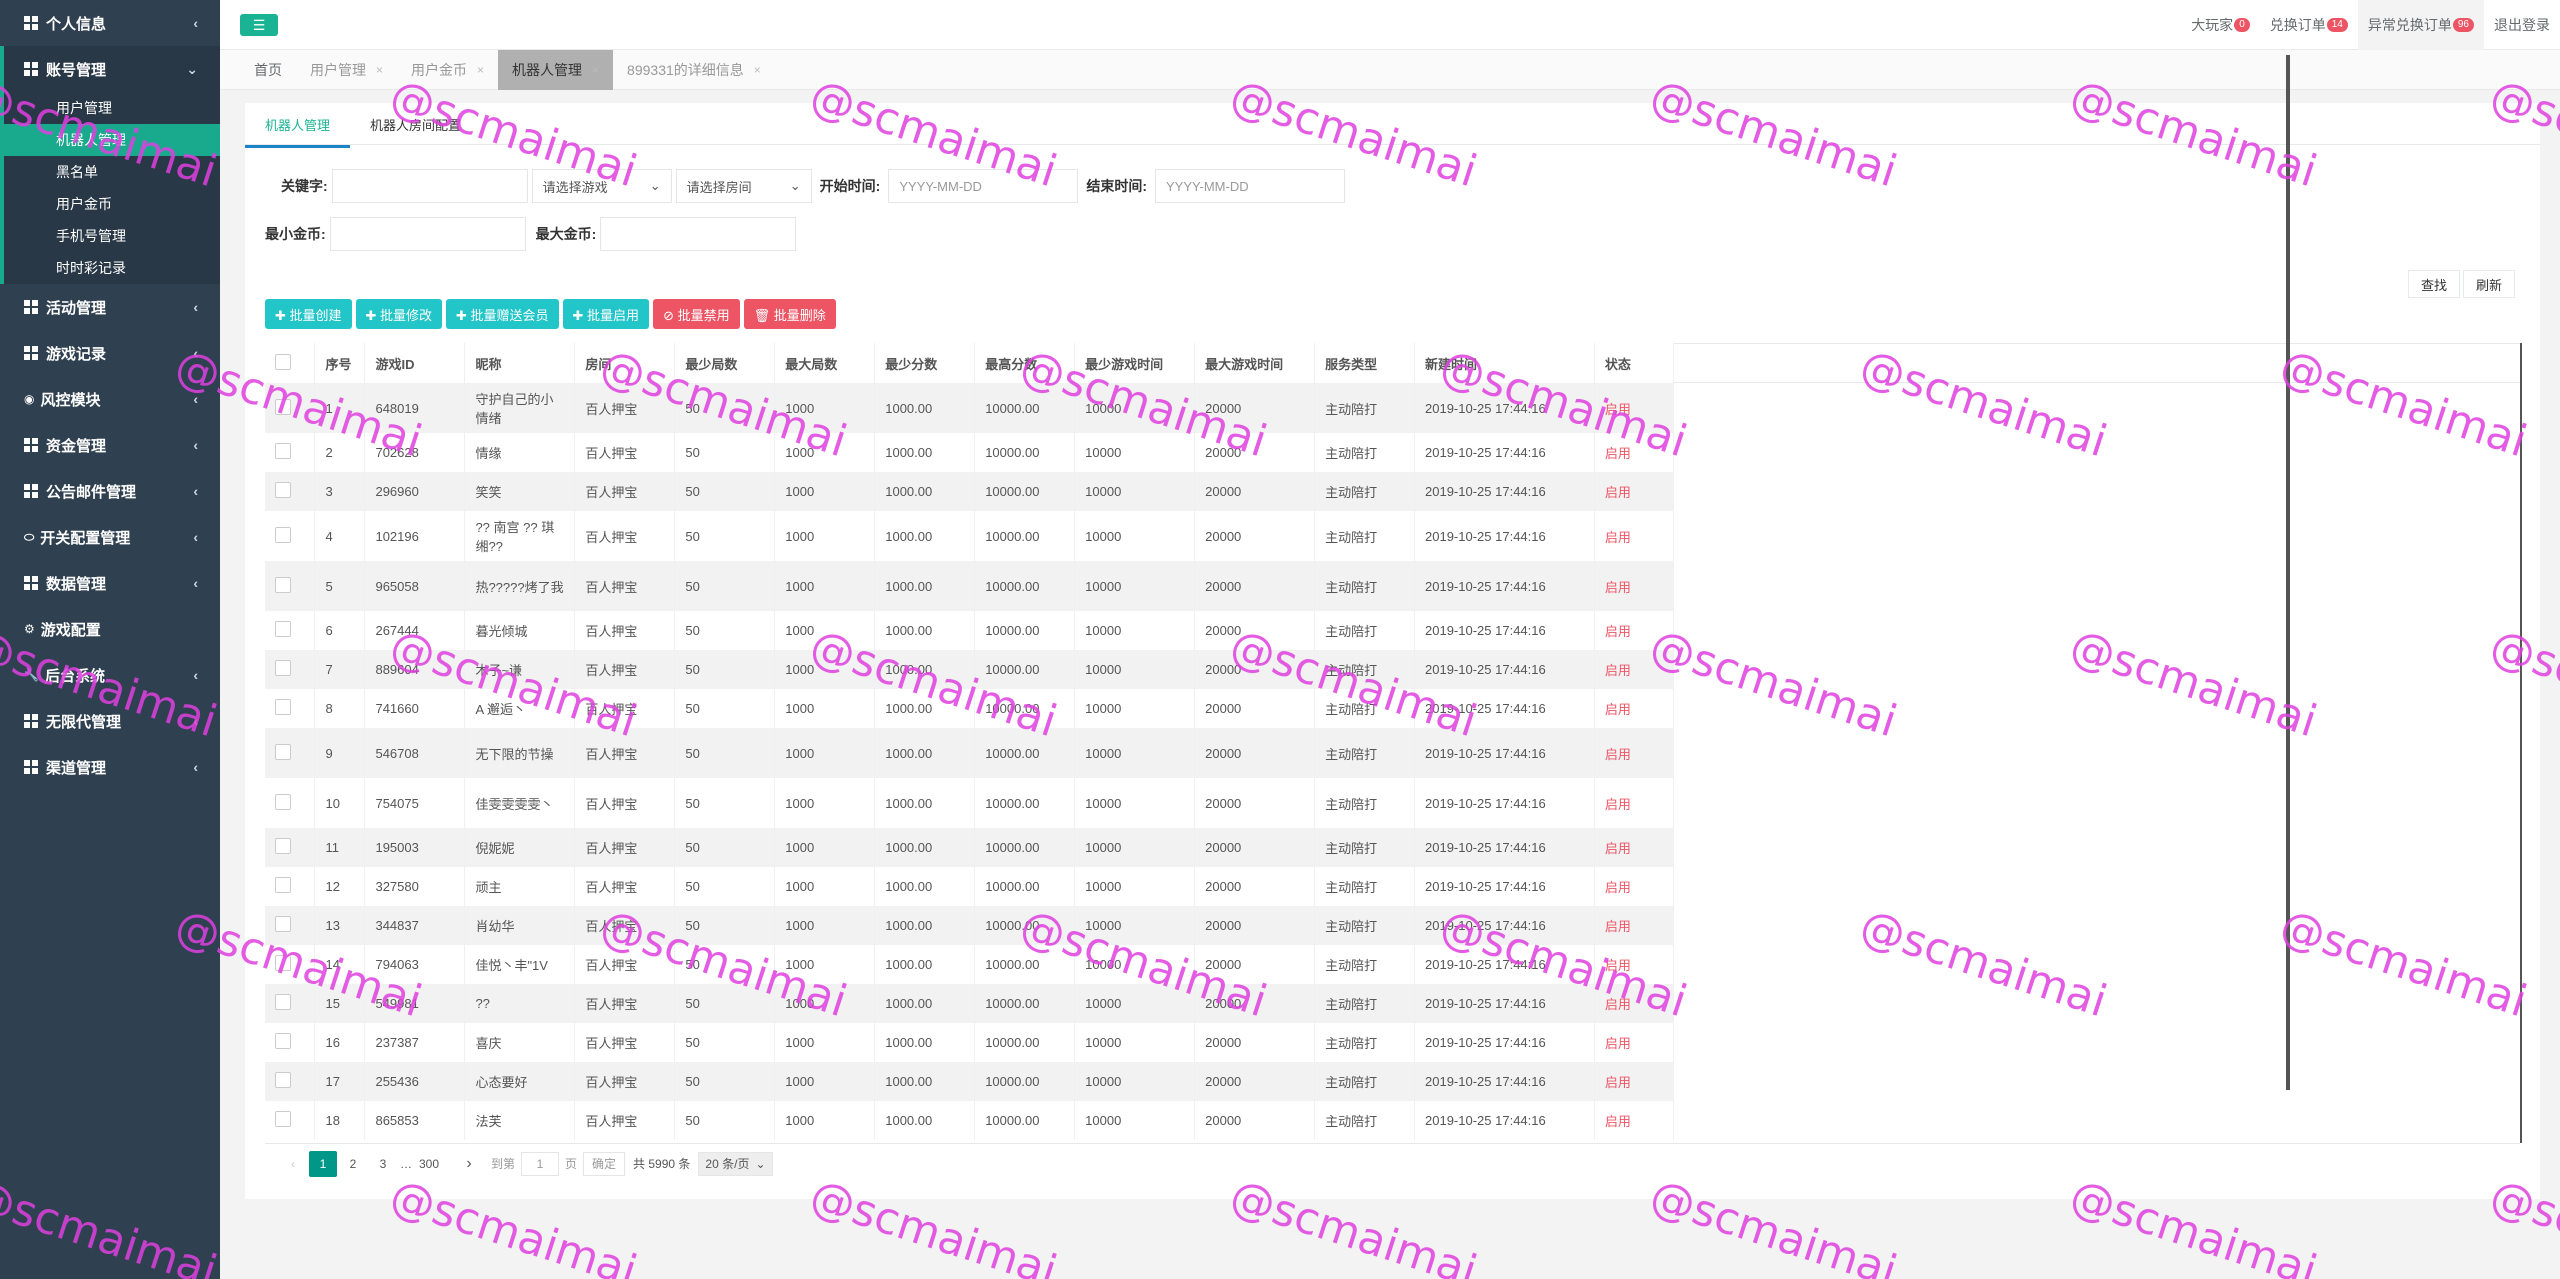 The width and height of the screenshot is (2560, 1279). I want to click on menu-toggle-button: ☰, so click(259, 25).